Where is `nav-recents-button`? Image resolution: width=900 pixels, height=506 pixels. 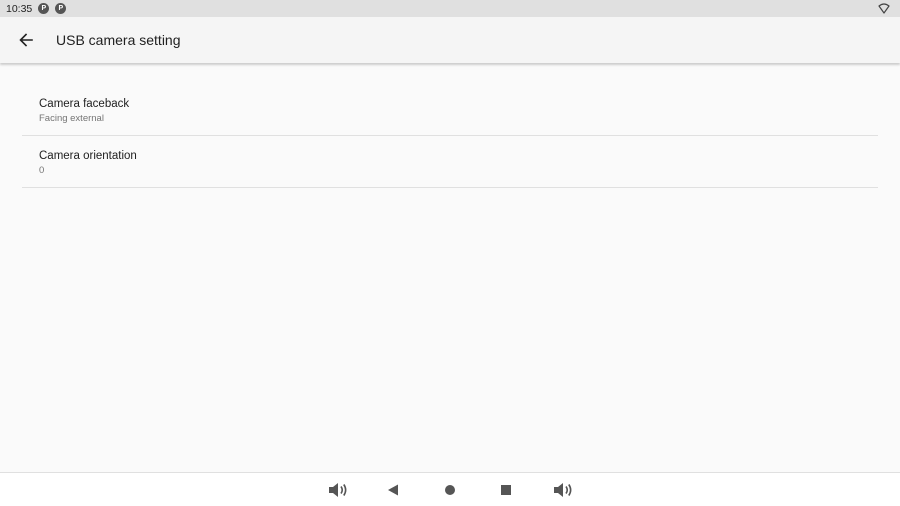 nav-recents-button is located at coordinates (506, 490).